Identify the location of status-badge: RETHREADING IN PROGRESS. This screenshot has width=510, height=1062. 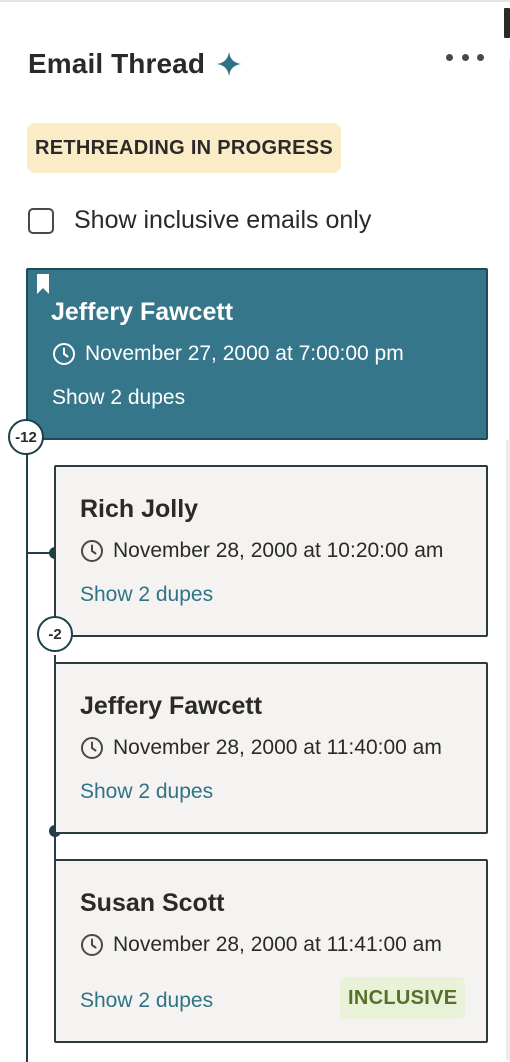
(184, 148).